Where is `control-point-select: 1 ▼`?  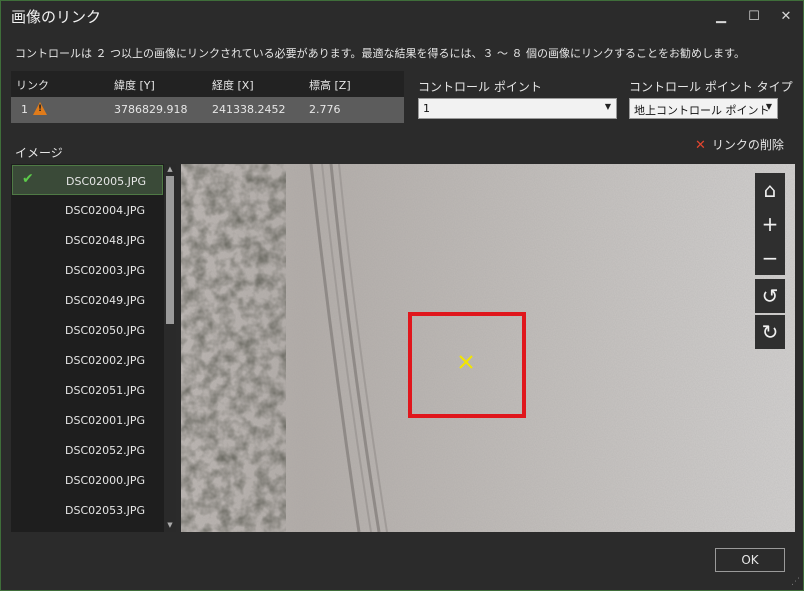 control-point-select: 1 ▼ is located at coordinates (517, 108).